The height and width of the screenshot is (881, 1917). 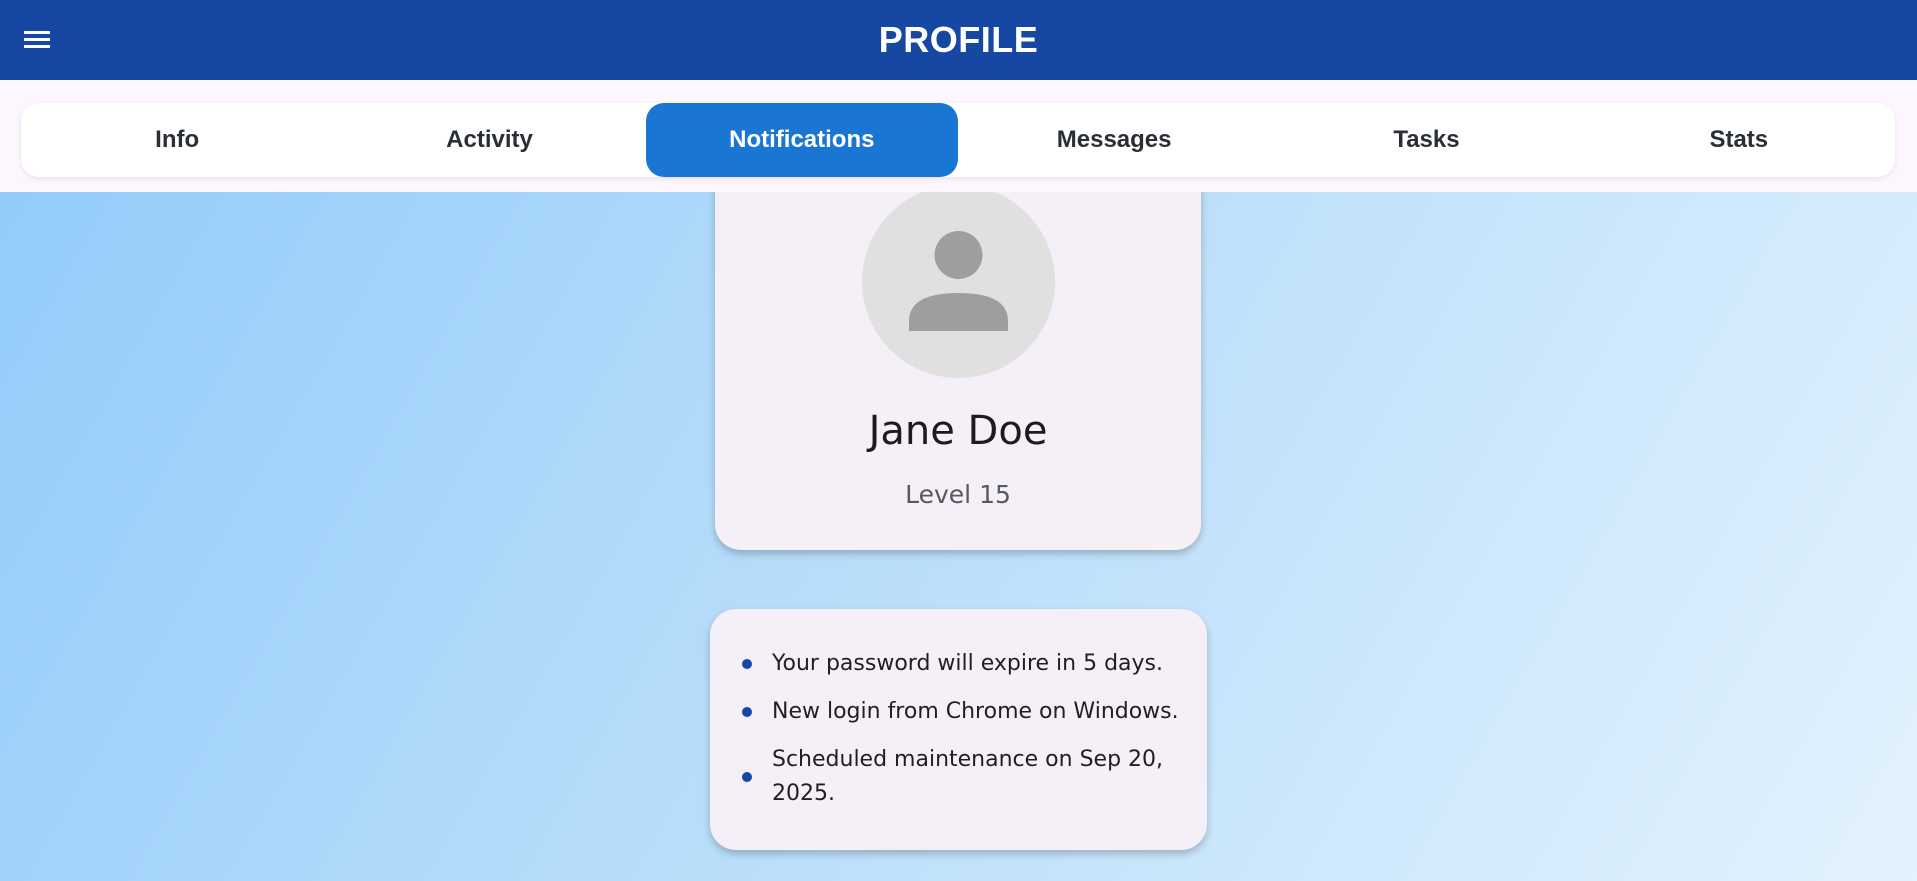 I want to click on person-icon, so click(x=958, y=281).